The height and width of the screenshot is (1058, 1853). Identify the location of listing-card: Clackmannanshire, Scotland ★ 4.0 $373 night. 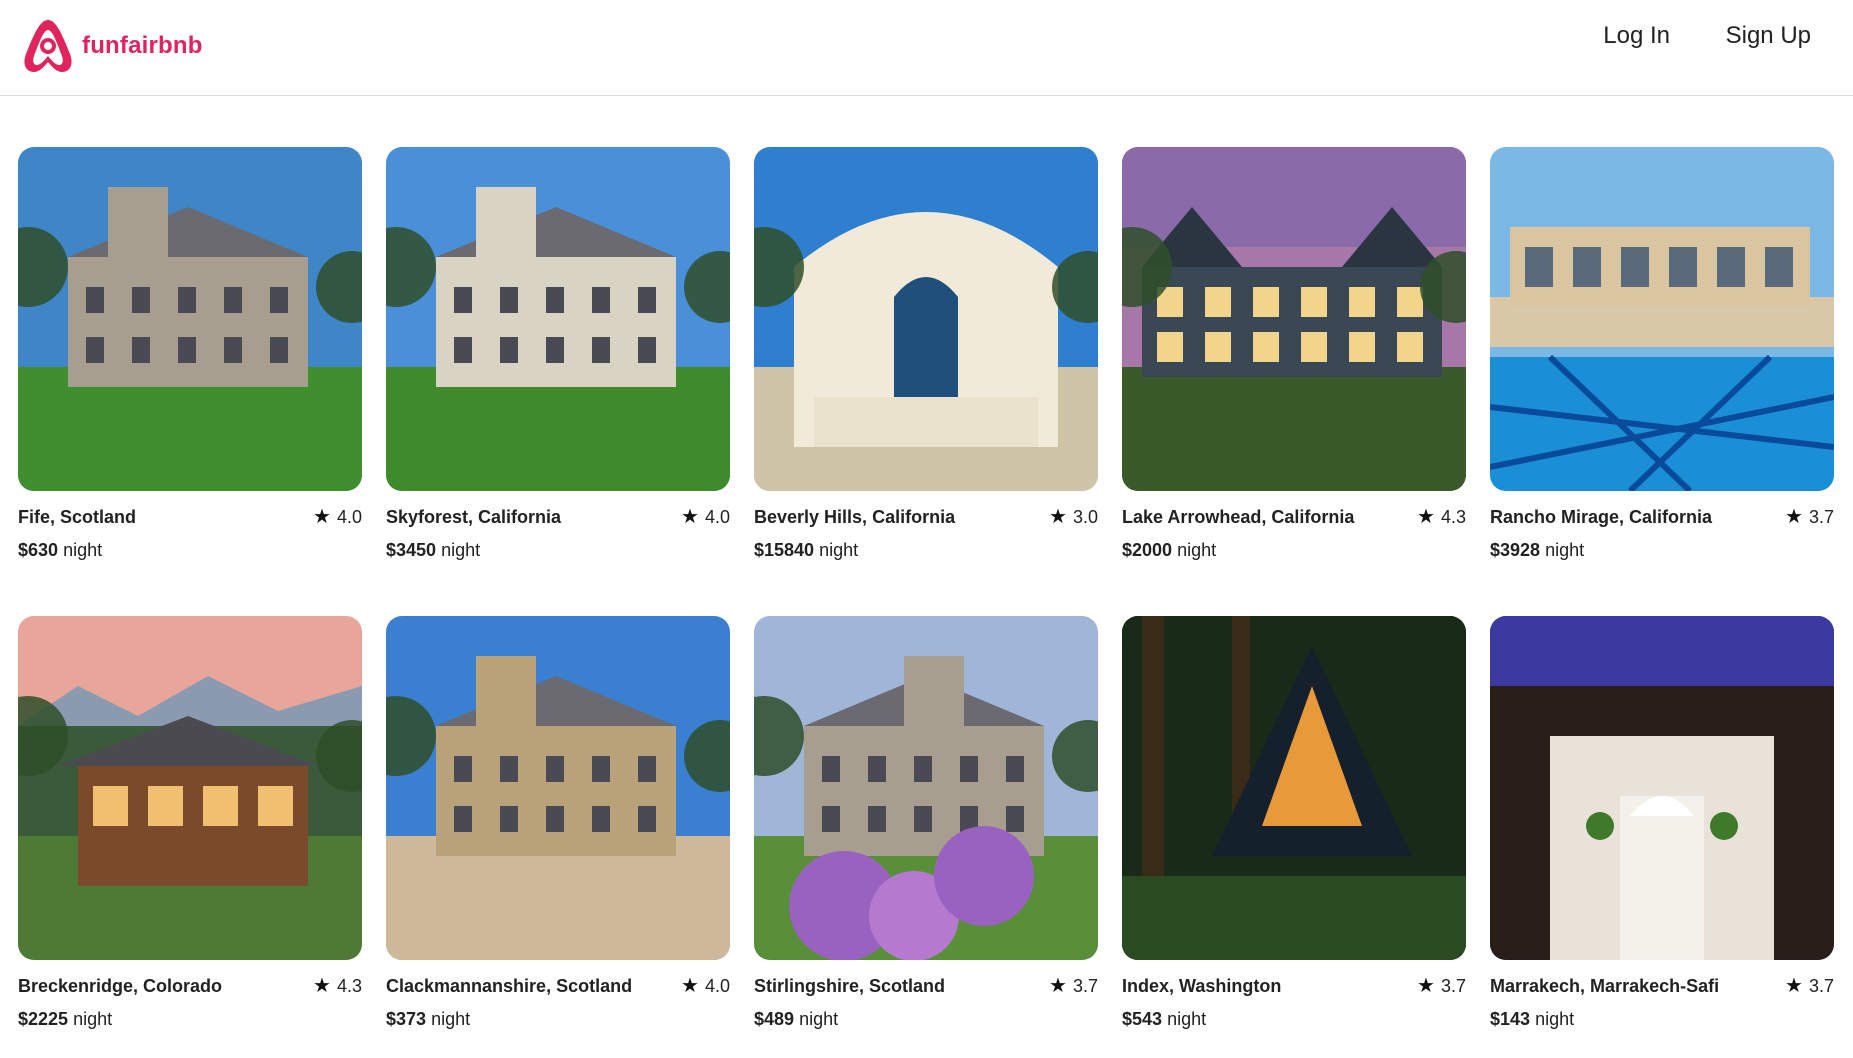
(558, 823).